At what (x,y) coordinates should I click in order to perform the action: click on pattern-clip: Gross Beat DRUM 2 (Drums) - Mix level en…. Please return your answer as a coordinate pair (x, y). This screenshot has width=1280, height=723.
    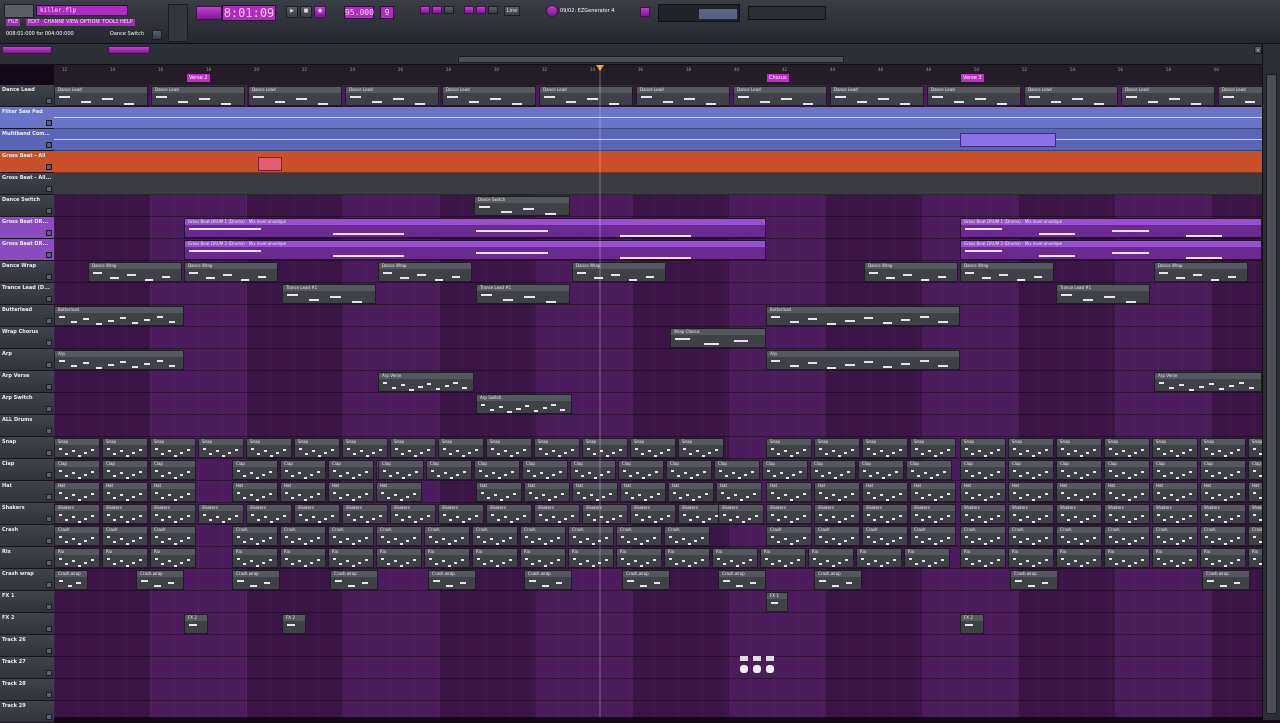
    Looking at the image, I should click on (475, 250).